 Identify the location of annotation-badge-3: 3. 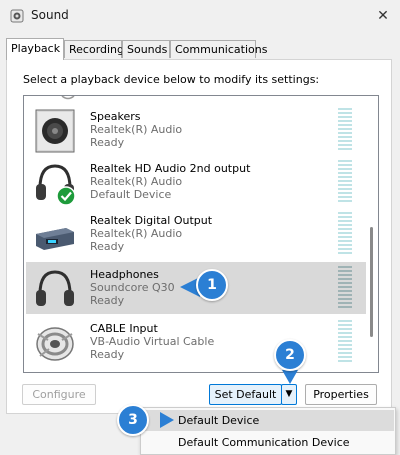
(133, 420).